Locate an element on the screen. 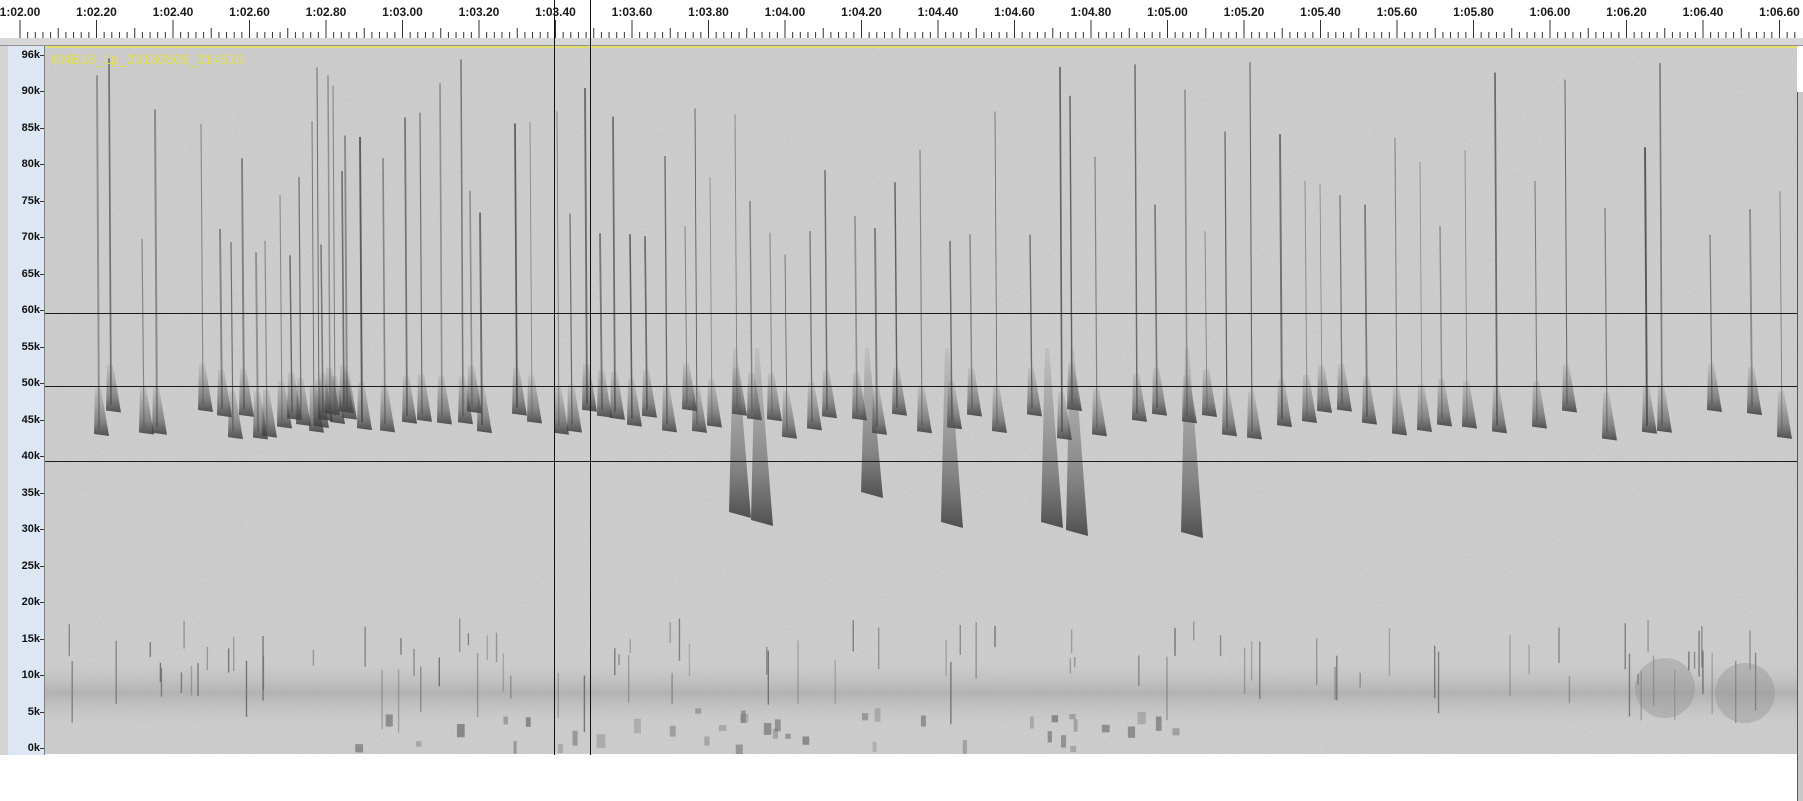  frequency-label: 90k is located at coordinates (30, 91).